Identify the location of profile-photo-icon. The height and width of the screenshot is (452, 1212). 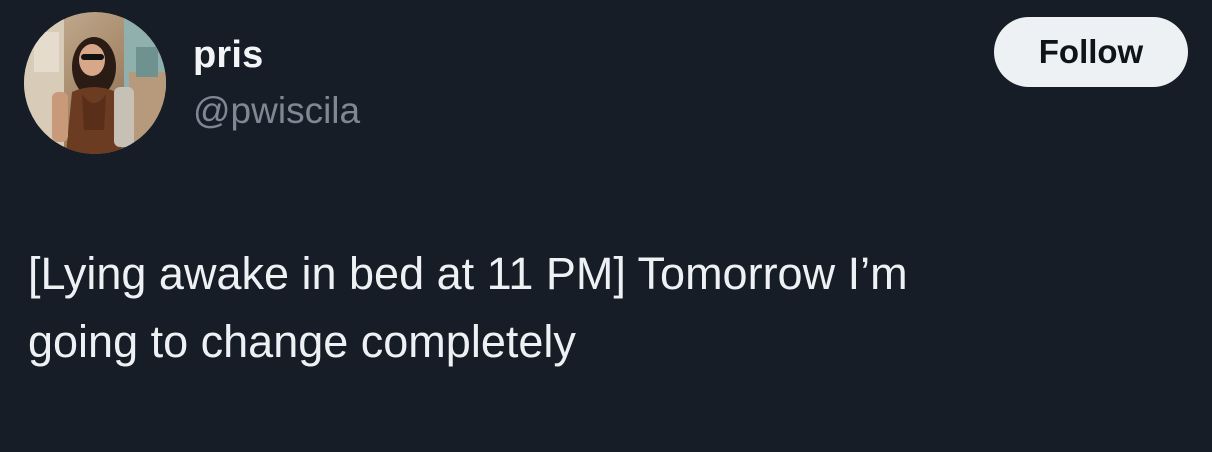
(95, 83).